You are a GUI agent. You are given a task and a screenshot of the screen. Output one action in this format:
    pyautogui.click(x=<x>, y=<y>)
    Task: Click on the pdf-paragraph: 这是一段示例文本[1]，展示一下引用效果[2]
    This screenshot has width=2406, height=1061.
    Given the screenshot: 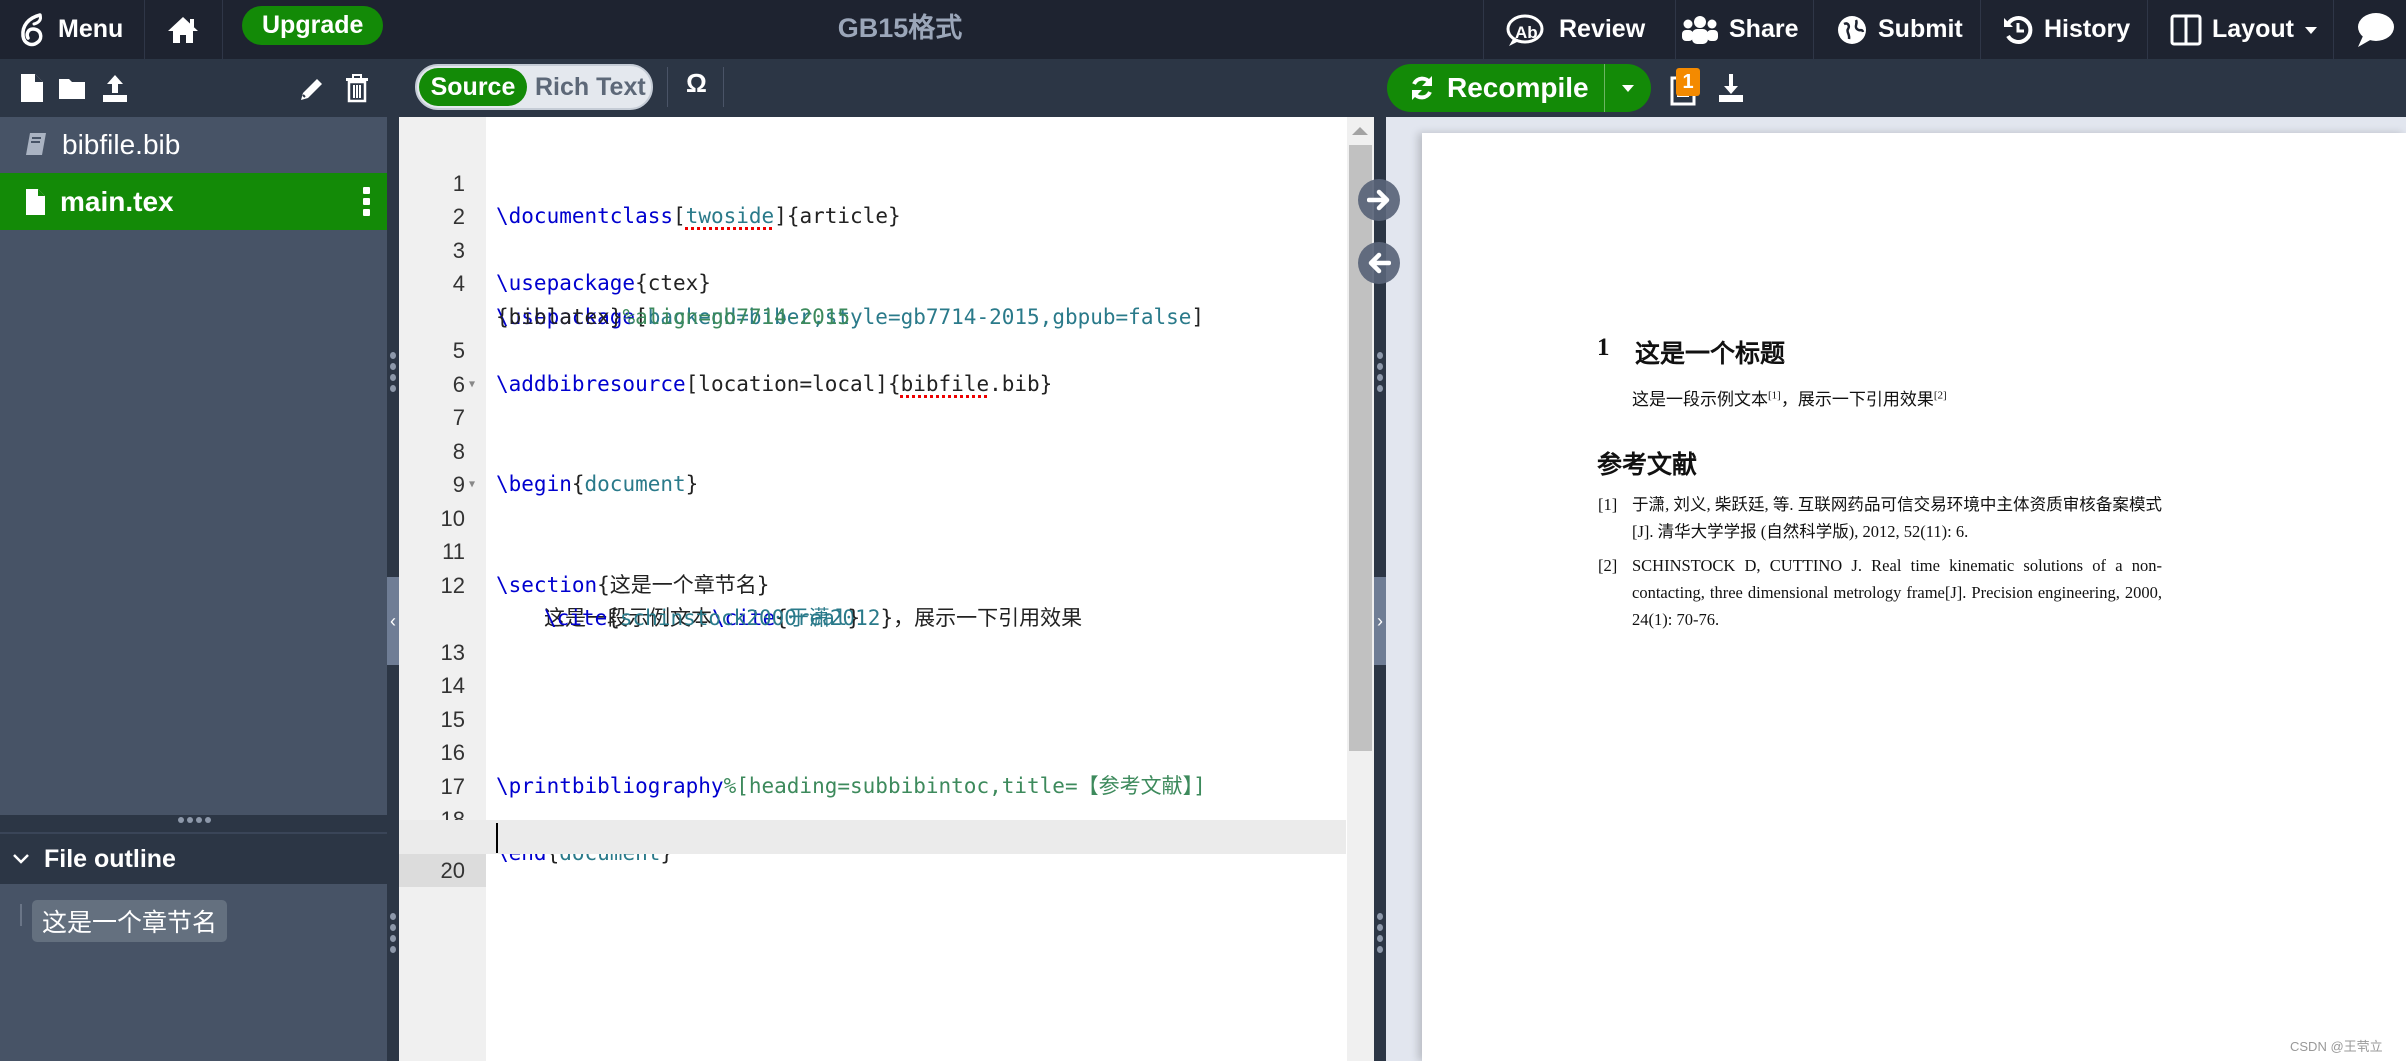 What is the action you would take?
    pyautogui.click(x=1789, y=397)
    